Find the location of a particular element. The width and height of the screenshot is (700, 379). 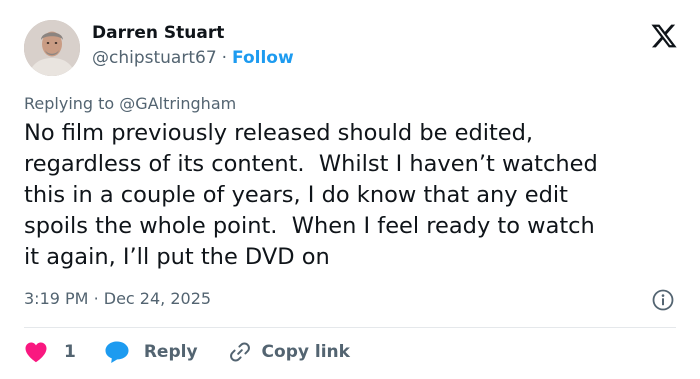

copy-link-label: Copy link is located at coordinates (305, 352).